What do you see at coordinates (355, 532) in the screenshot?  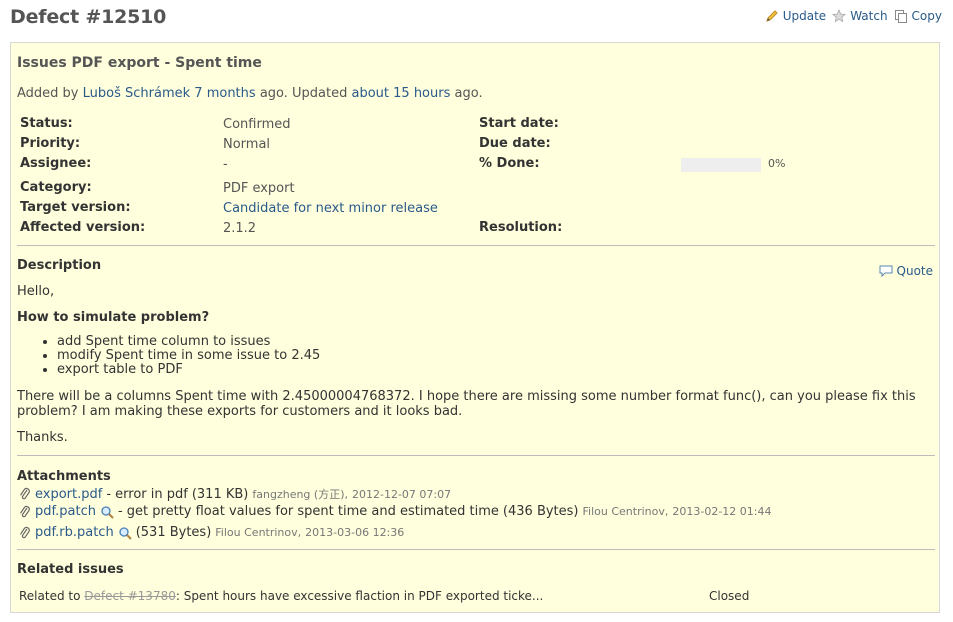 I see `attachment-date: 2013-03-06 12:36` at bounding box center [355, 532].